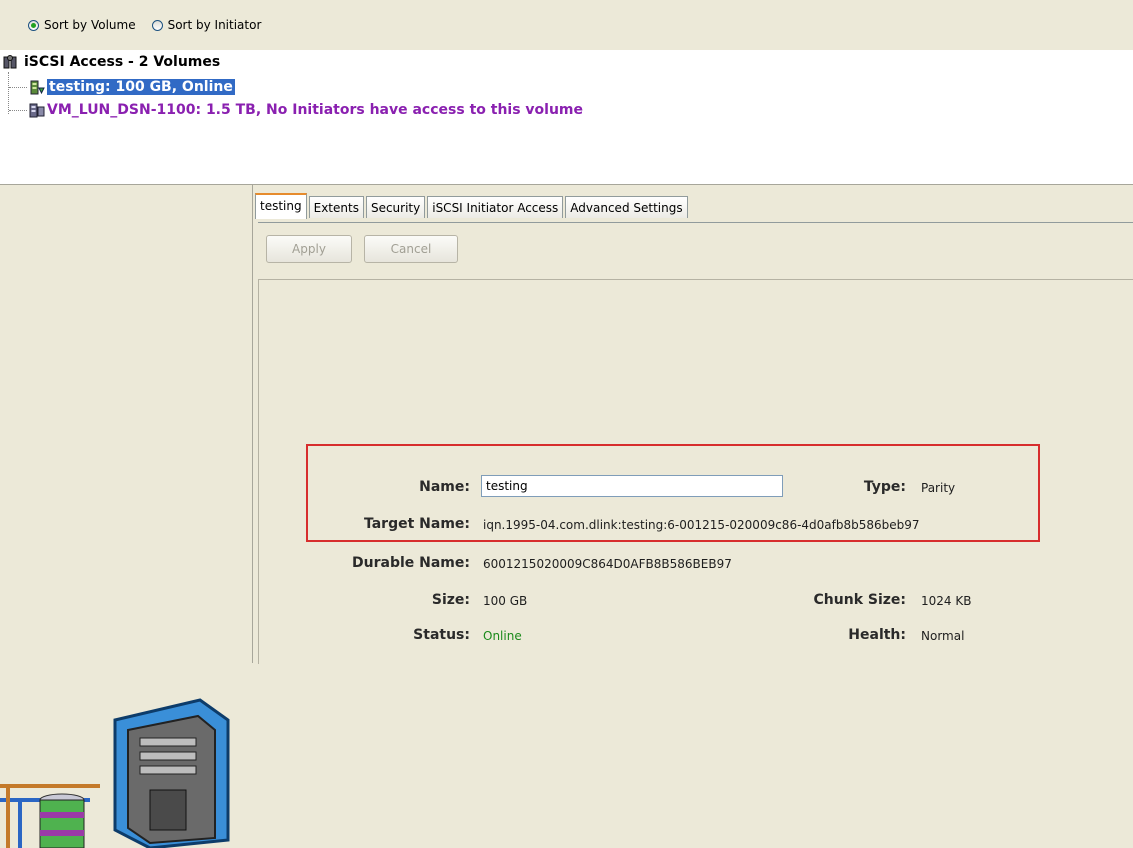 This screenshot has height=848, width=1133. I want to click on chunk-size-label: Chunk Size:, so click(859, 600).